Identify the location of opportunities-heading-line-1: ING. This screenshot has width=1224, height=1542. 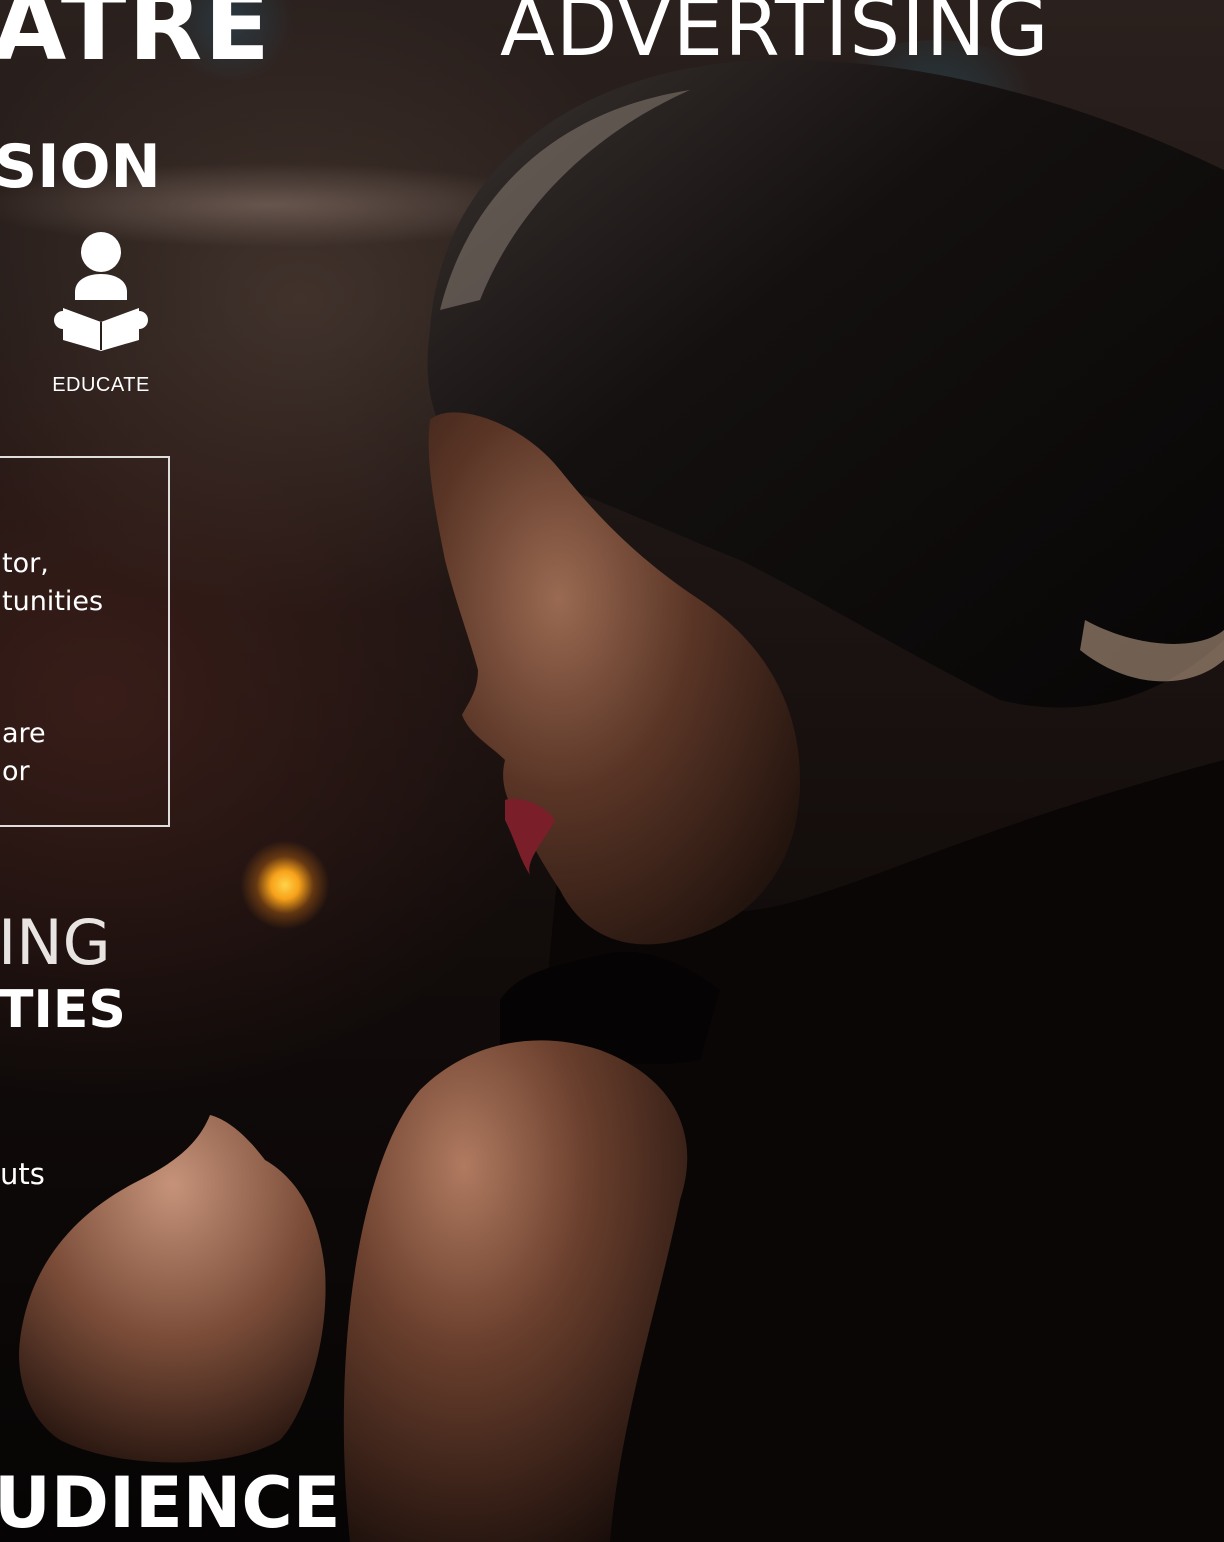
(55, 942).